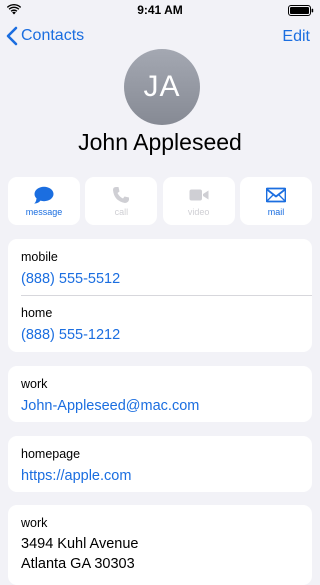 The image size is (320, 585). Describe the element at coordinates (160, 279) in the screenshot. I see `phone-number-link: (888) 555-5512` at that location.